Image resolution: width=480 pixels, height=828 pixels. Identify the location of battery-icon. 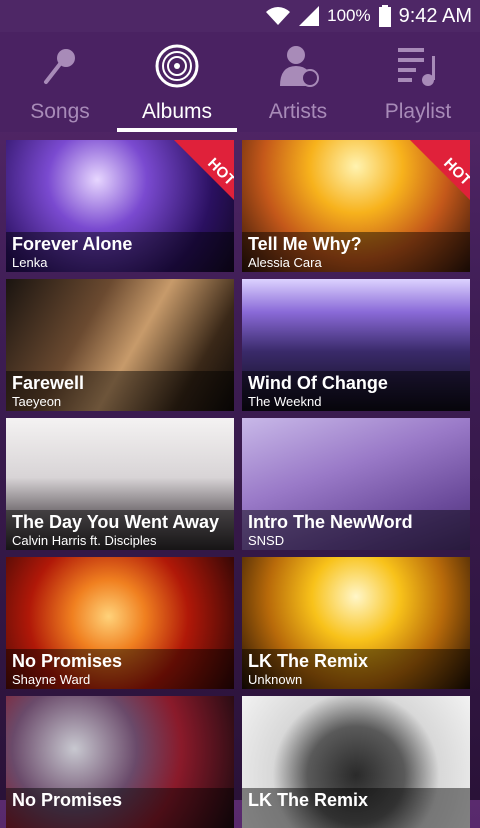
(384, 16).